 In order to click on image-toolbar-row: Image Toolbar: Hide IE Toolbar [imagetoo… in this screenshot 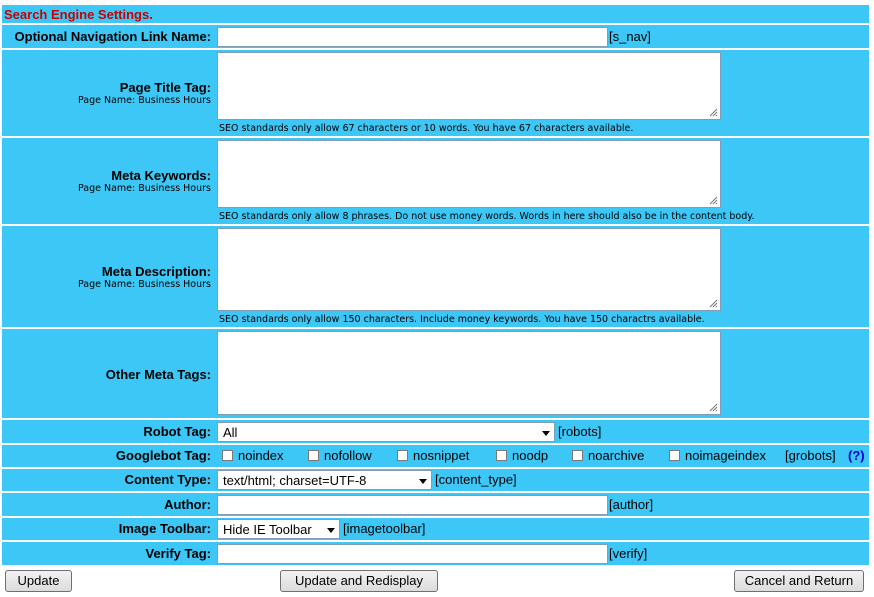, I will do `click(435, 529)`.